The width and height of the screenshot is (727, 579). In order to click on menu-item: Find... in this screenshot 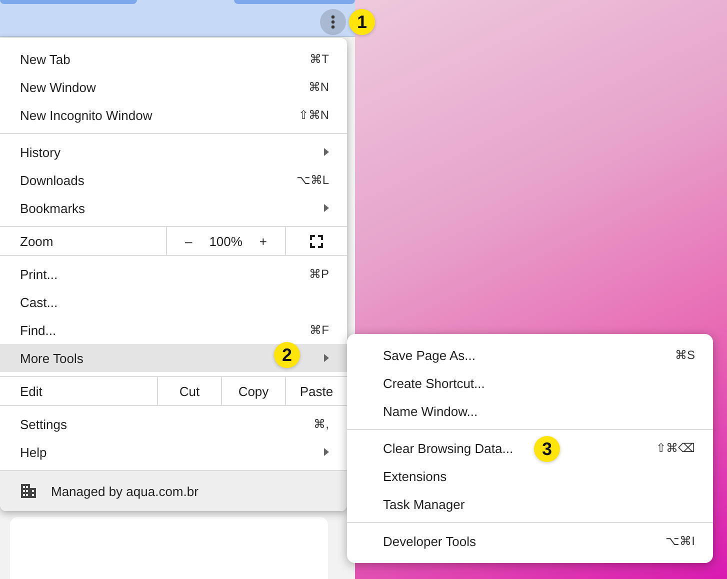, I will do `click(38, 330)`.